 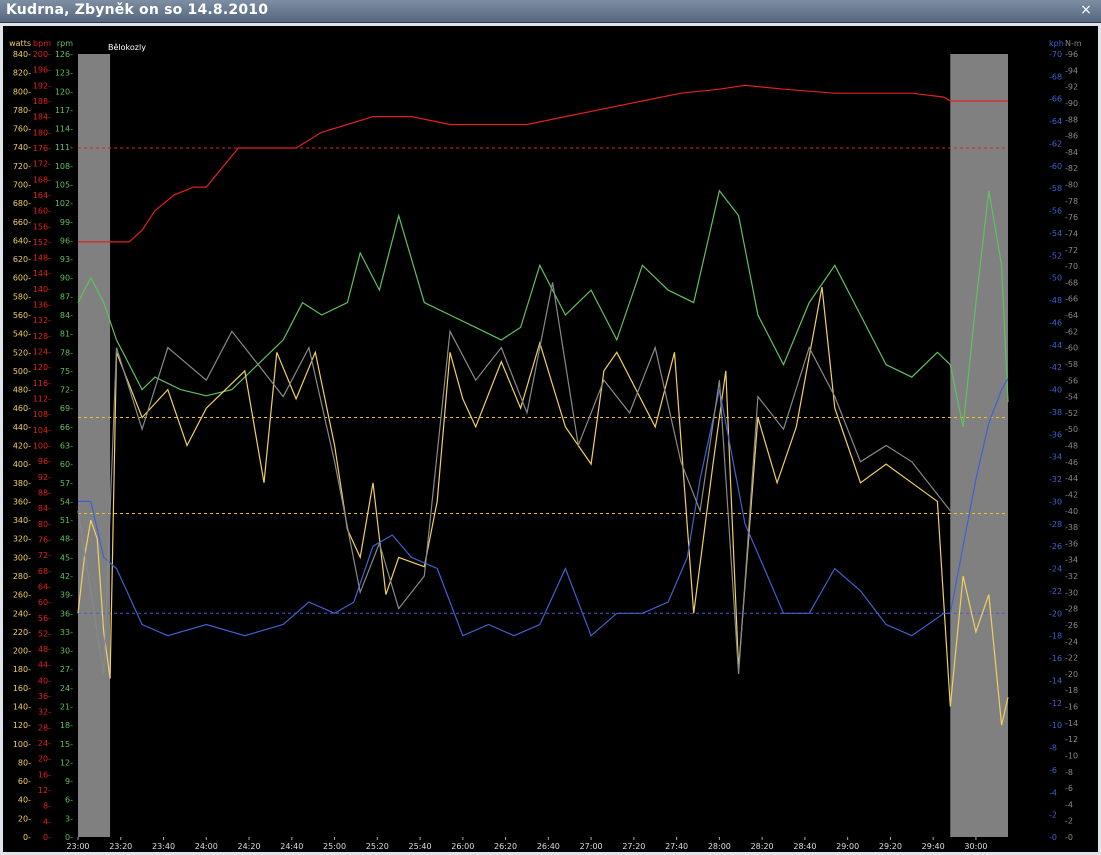 I want to click on bpm-tick-label: 48-, so click(x=44, y=649).